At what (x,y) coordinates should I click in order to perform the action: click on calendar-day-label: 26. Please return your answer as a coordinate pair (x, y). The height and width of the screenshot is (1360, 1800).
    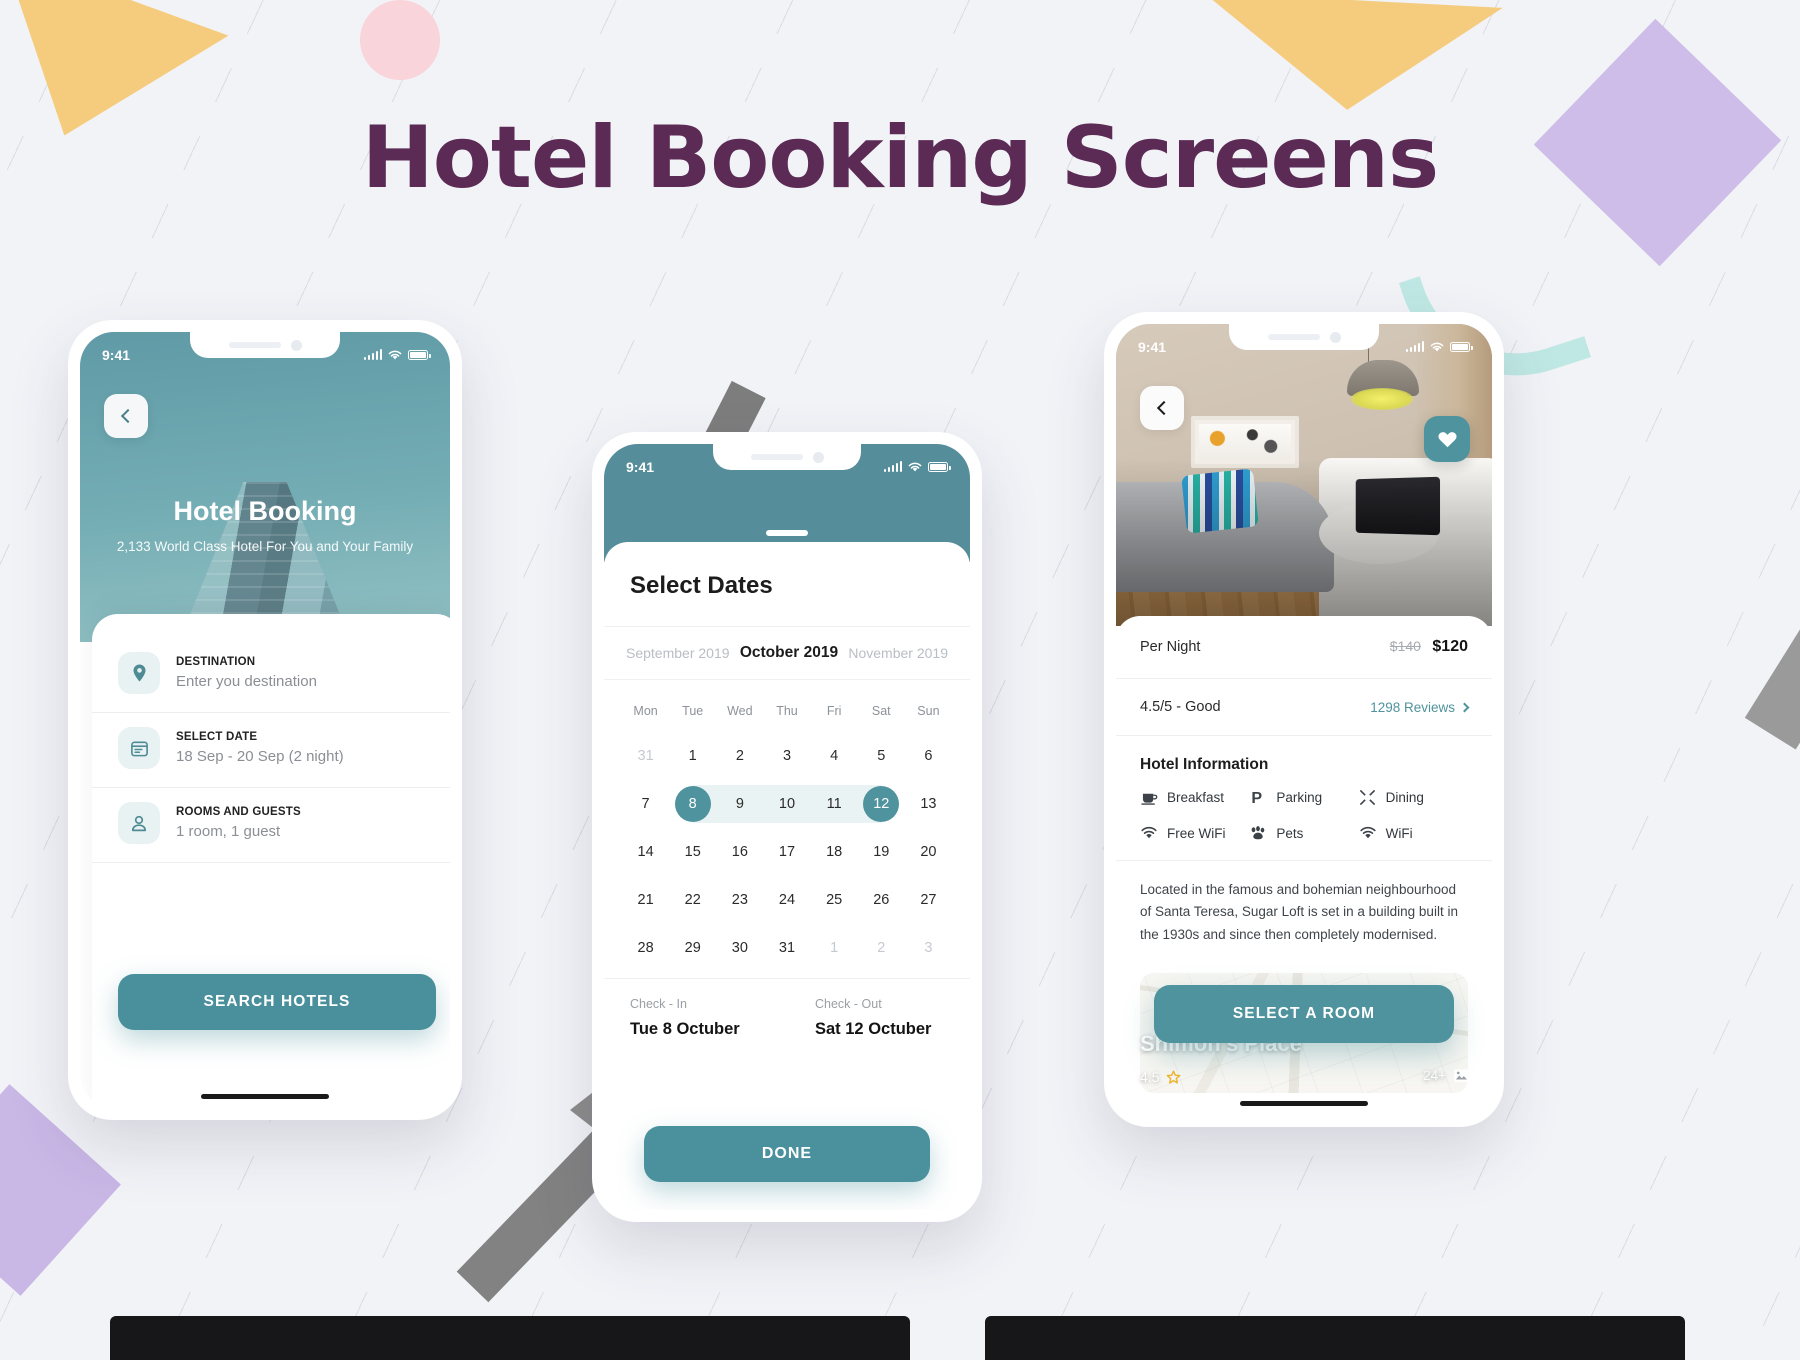
    Looking at the image, I should click on (881, 900).